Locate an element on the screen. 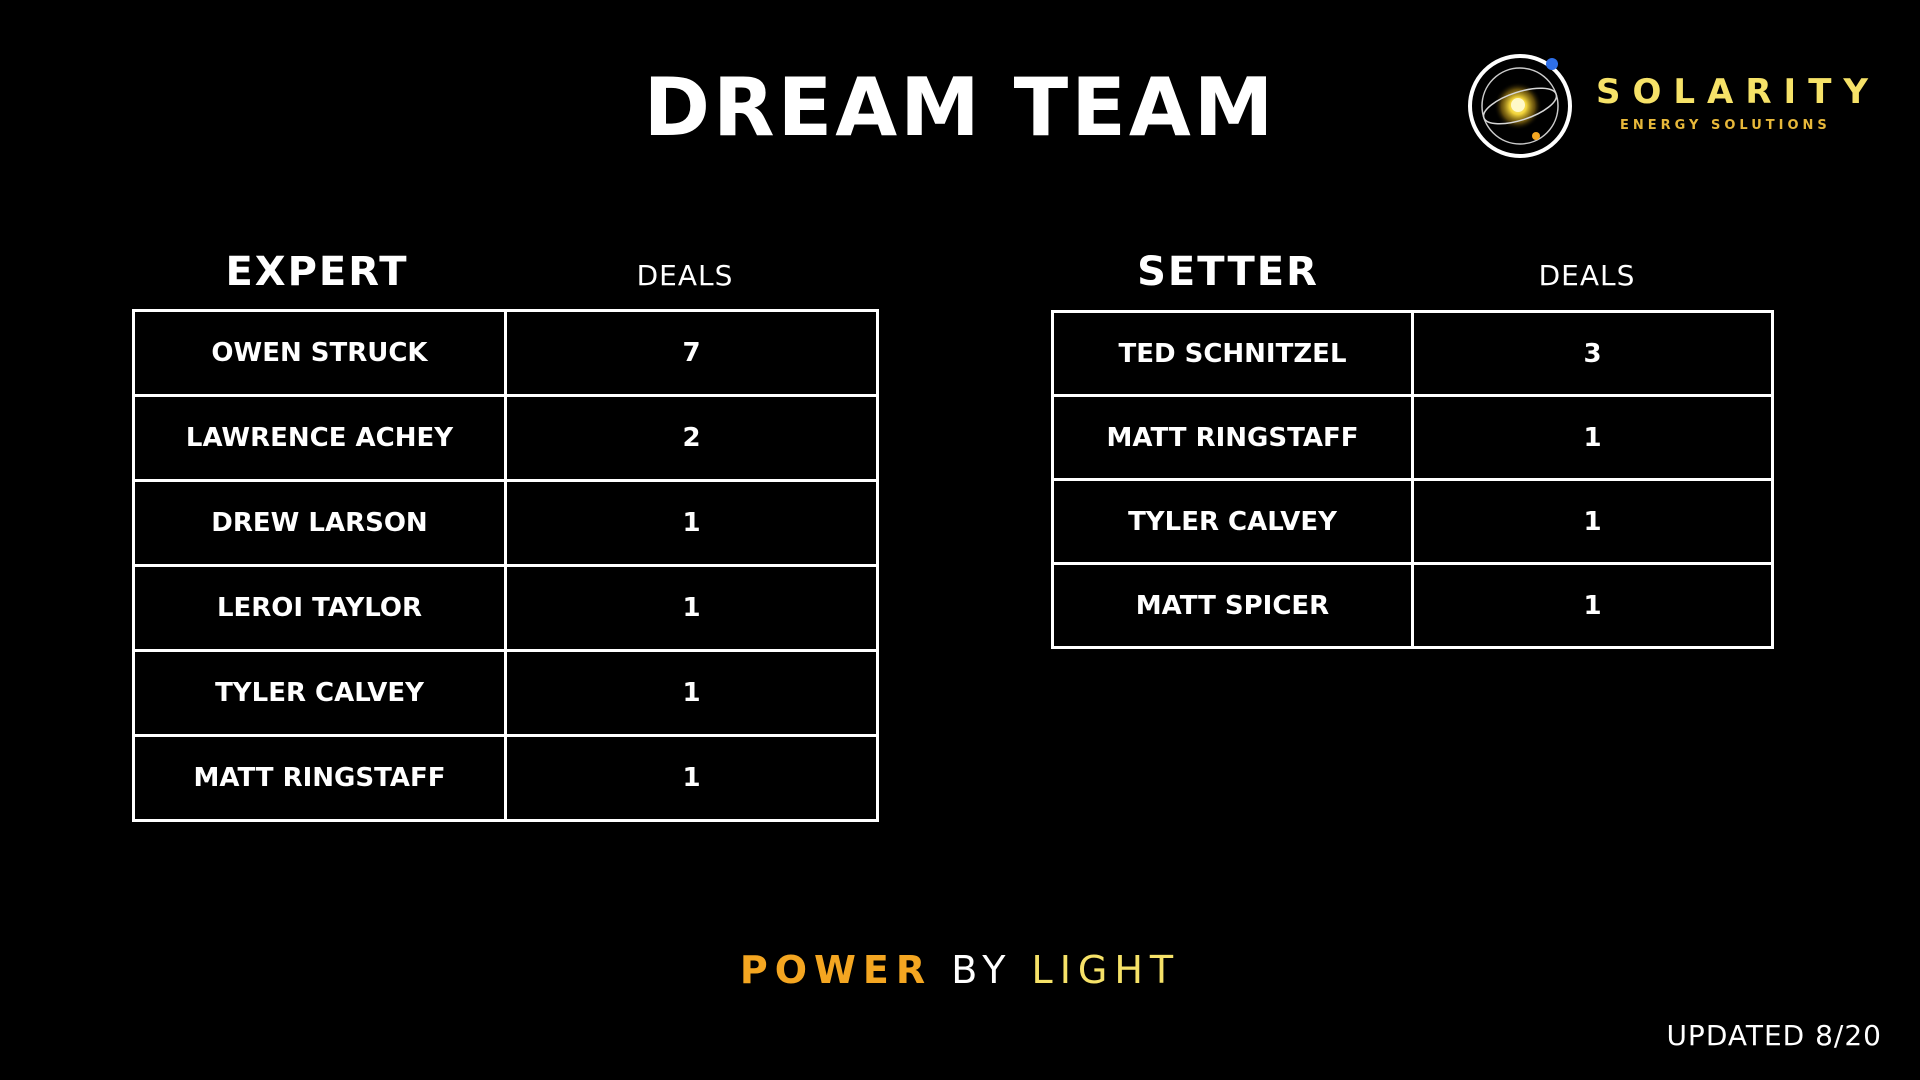 This screenshot has height=1080, width=1920. tagline-power: POWER is located at coordinates (836, 970).